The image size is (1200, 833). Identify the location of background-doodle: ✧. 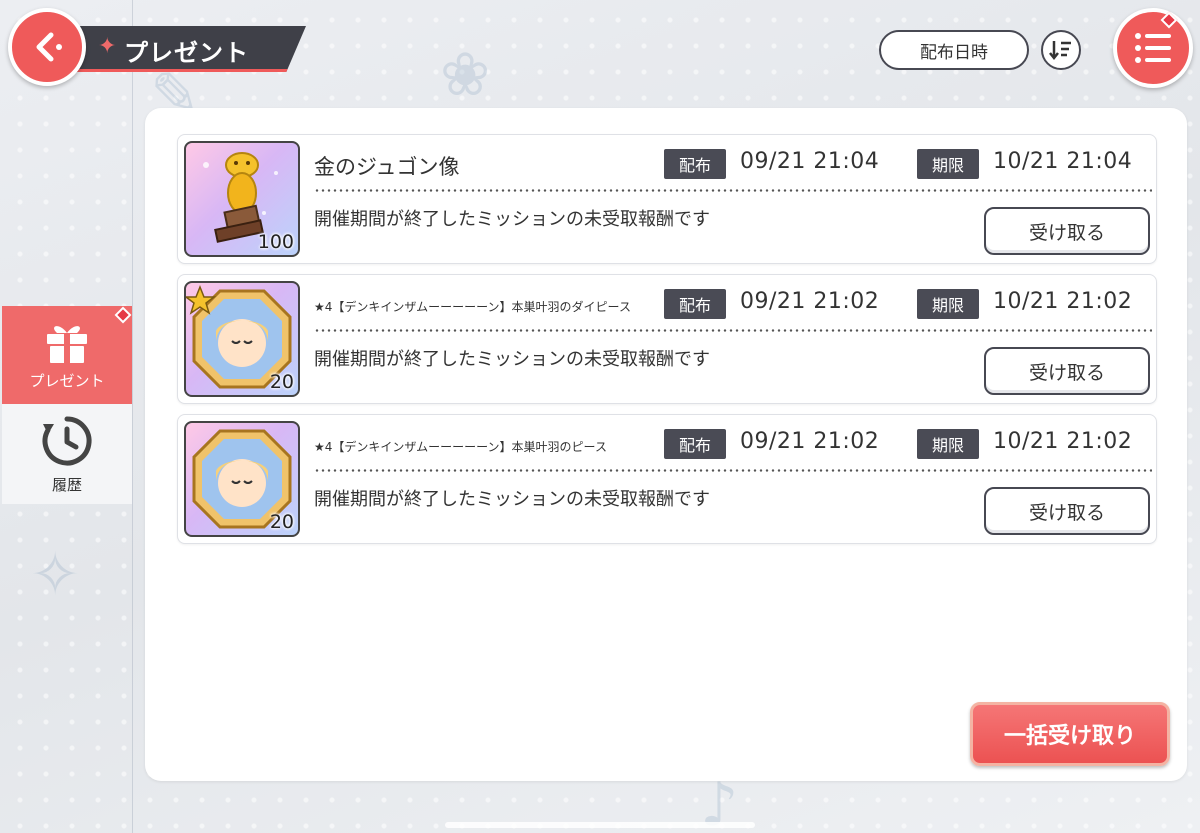
(55, 575).